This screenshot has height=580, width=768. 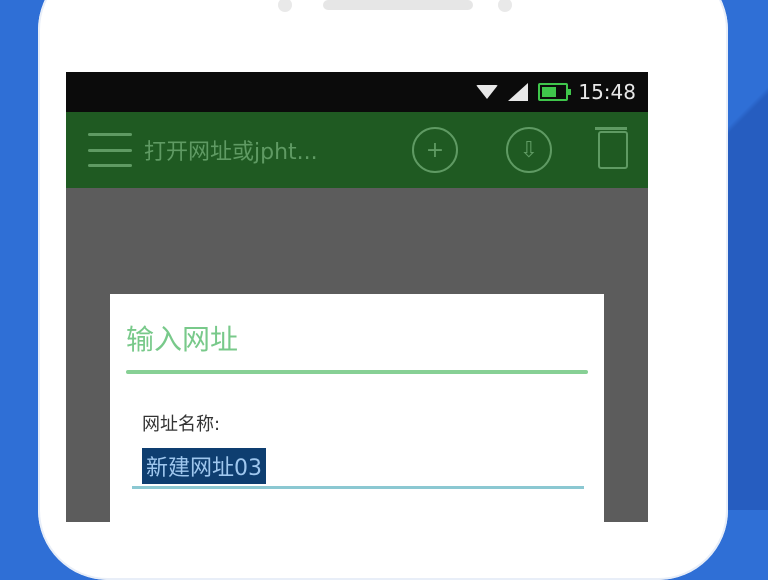 What do you see at coordinates (182, 339) in the screenshot?
I see `dialog-title: 输入网址` at bounding box center [182, 339].